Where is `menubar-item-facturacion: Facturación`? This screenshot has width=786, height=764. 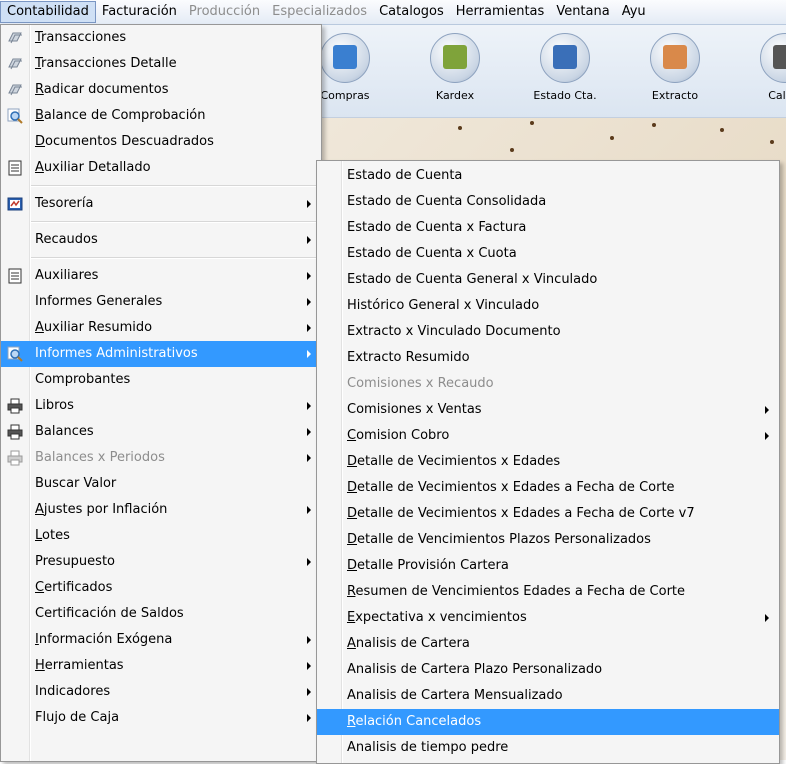
menubar-item-facturacion: Facturación is located at coordinates (139, 12).